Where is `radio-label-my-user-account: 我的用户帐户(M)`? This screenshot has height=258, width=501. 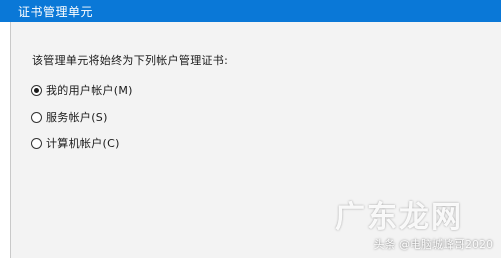
radio-label-my-user-account: 我的用户帐户(M) is located at coordinates (89, 90).